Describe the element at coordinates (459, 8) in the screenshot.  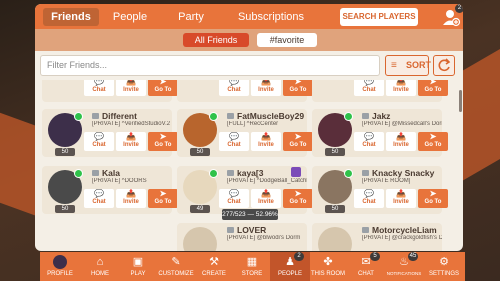
I see `friend-request-badge: 2` at that location.